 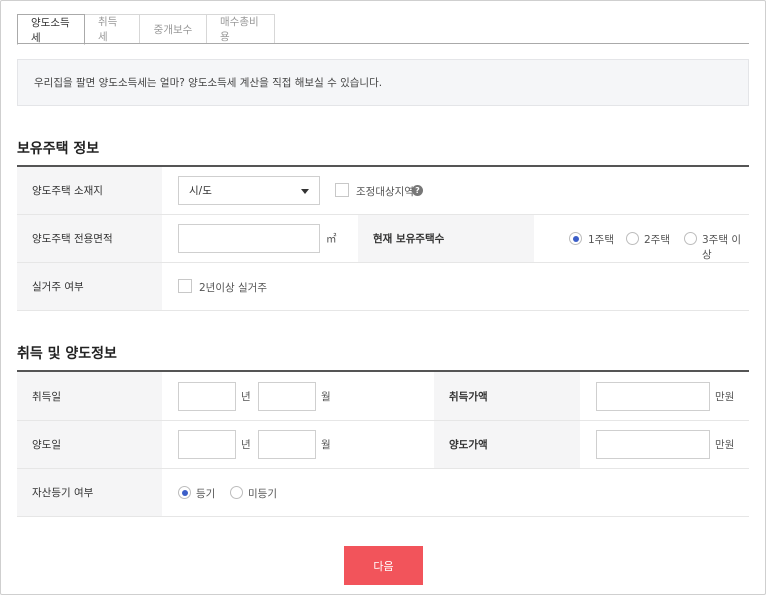 What do you see at coordinates (249, 190) in the screenshot?
I see `region-select: 시/도` at bounding box center [249, 190].